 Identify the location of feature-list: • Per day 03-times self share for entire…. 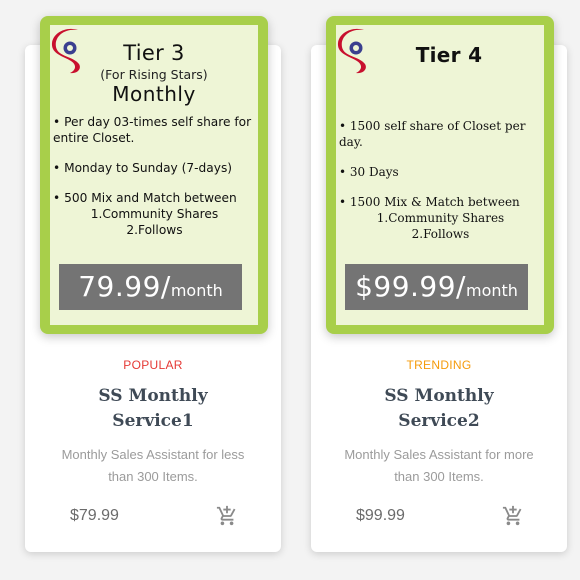
(154, 176).